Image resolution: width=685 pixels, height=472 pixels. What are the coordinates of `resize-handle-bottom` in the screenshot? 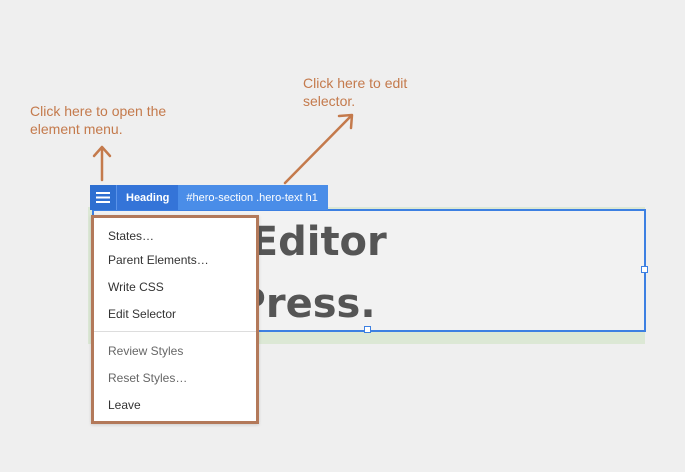 It's located at (367, 329).